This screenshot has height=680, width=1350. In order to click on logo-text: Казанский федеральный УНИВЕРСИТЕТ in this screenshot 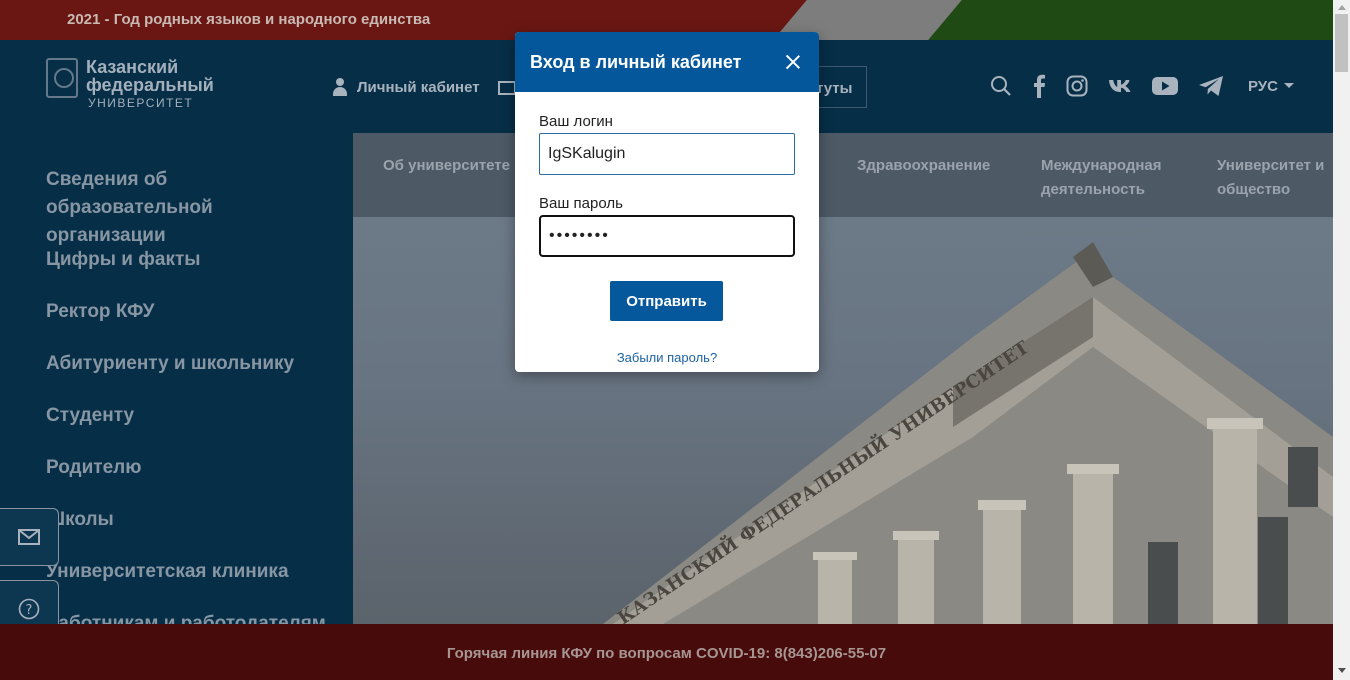, I will do `click(150, 83)`.